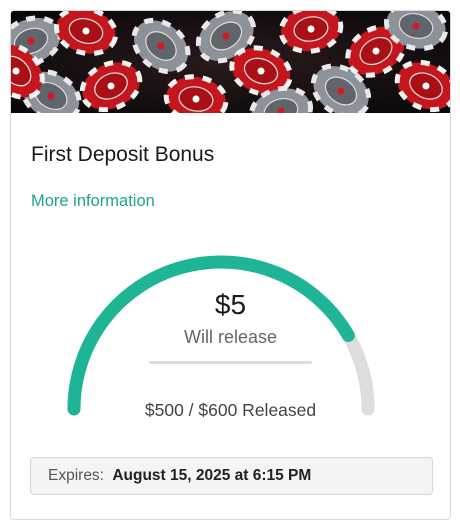  What do you see at coordinates (230, 337) in the screenshot?
I see `will-release-label: Will release` at bounding box center [230, 337].